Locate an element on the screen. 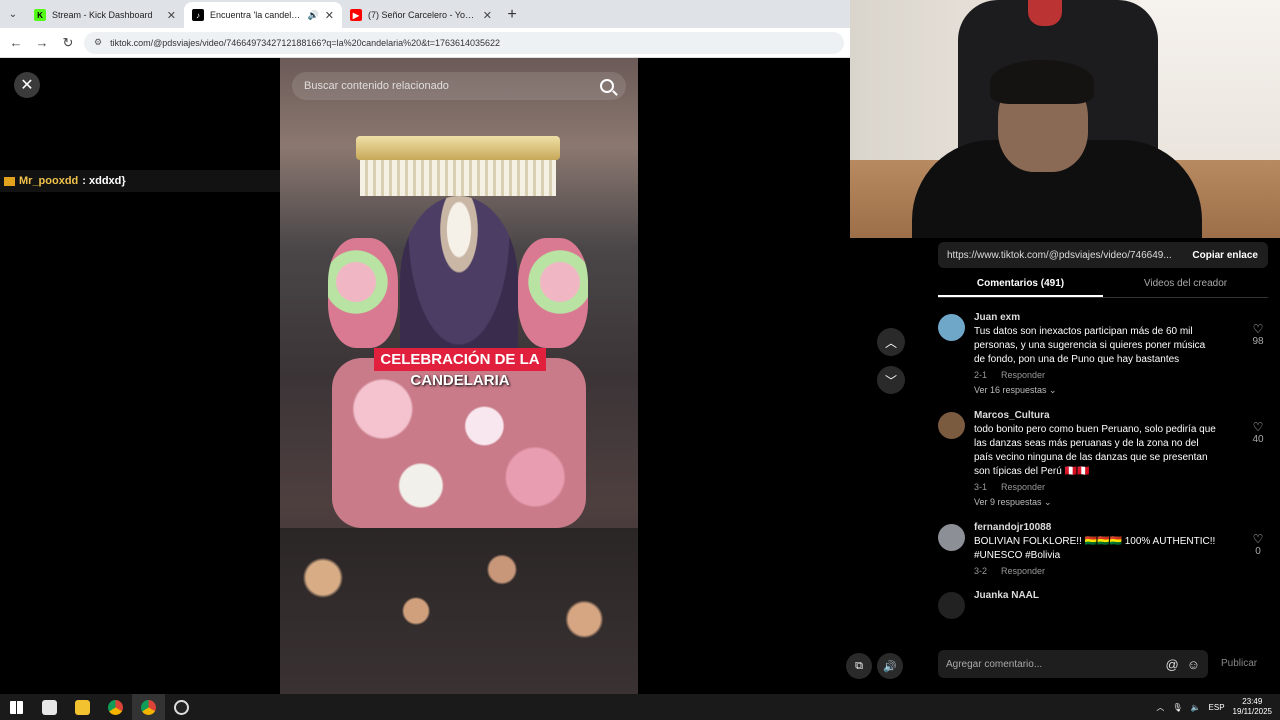 The width and height of the screenshot is (1280, 720). stream-chat-message: Mr_pooxdd : xddxd} is located at coordinates (140, 181).